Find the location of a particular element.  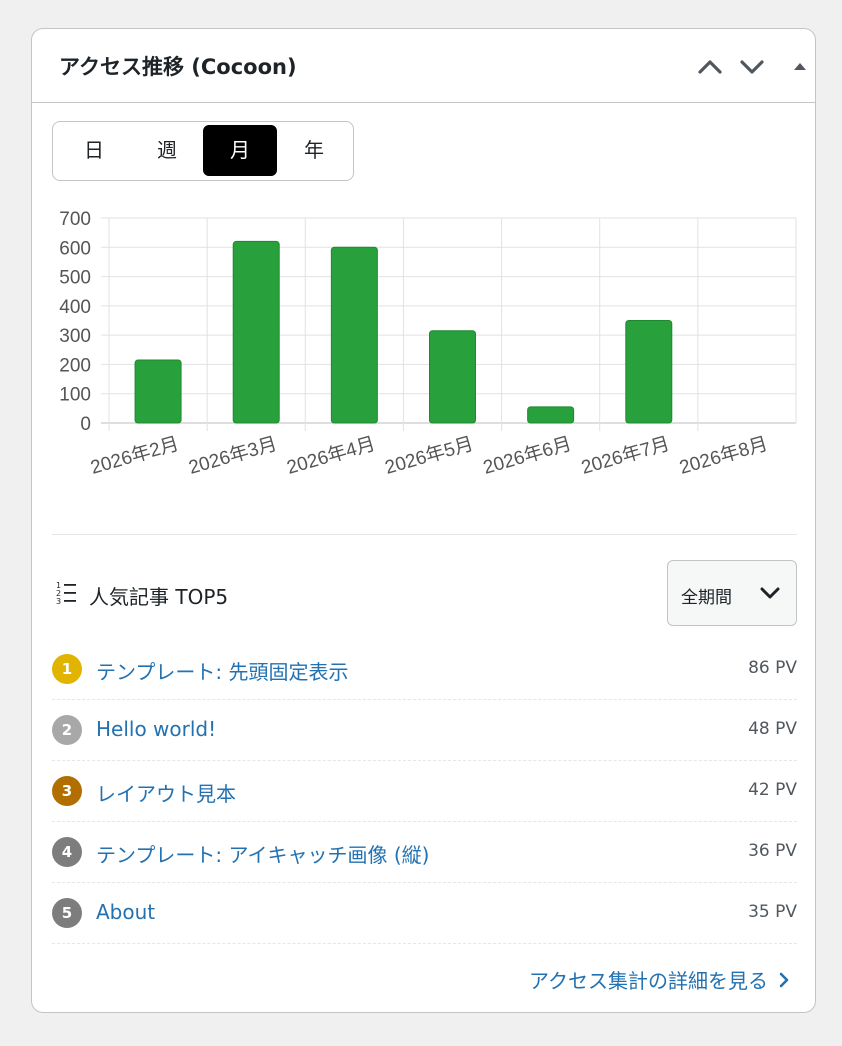

article-link: About is located at coordinates (125, 912).